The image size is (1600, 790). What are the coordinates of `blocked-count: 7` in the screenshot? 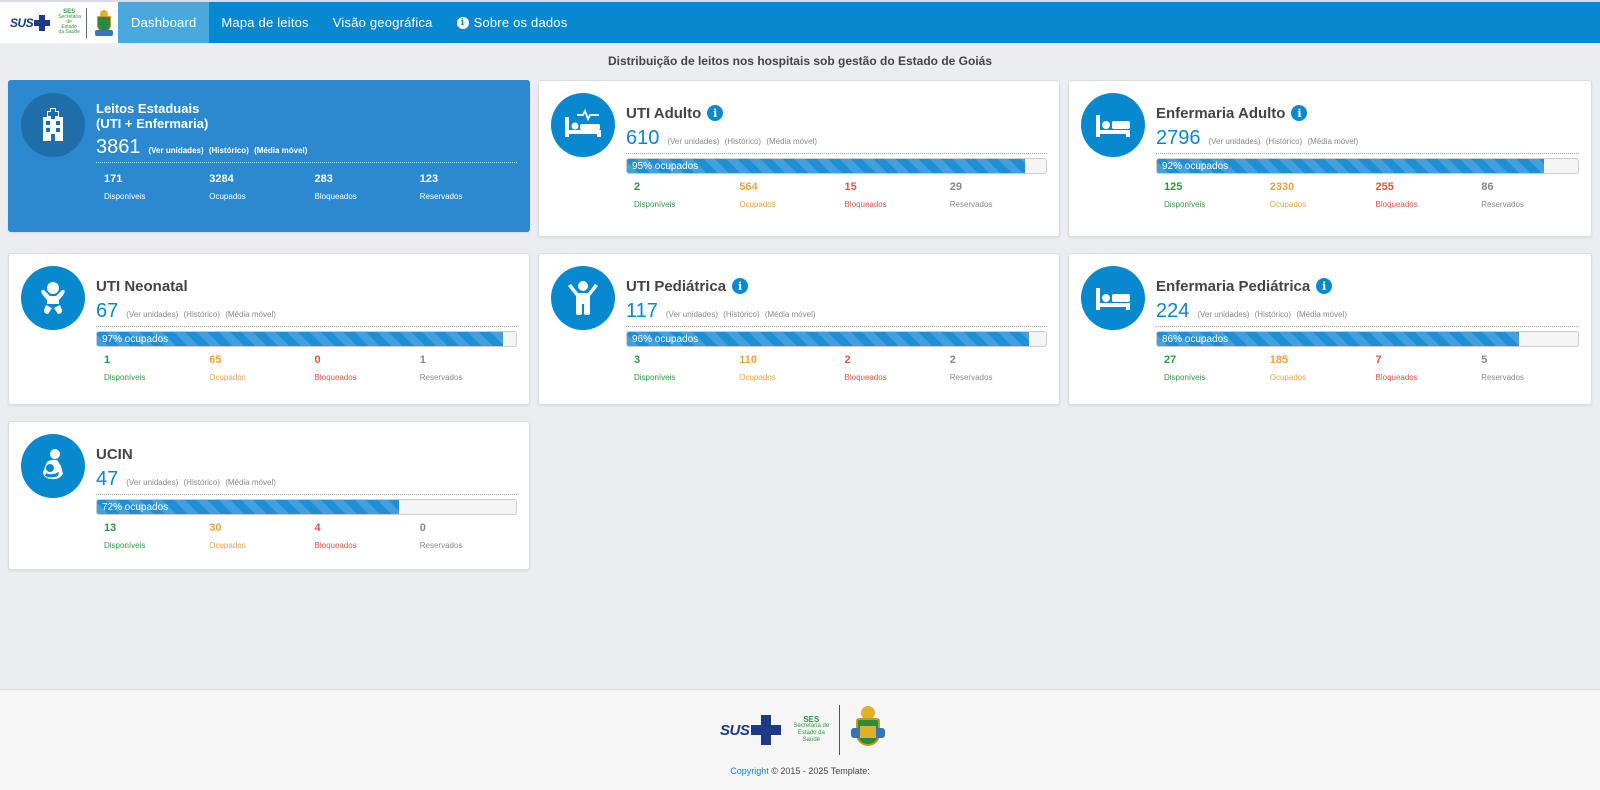 It's located at (1378, 360).